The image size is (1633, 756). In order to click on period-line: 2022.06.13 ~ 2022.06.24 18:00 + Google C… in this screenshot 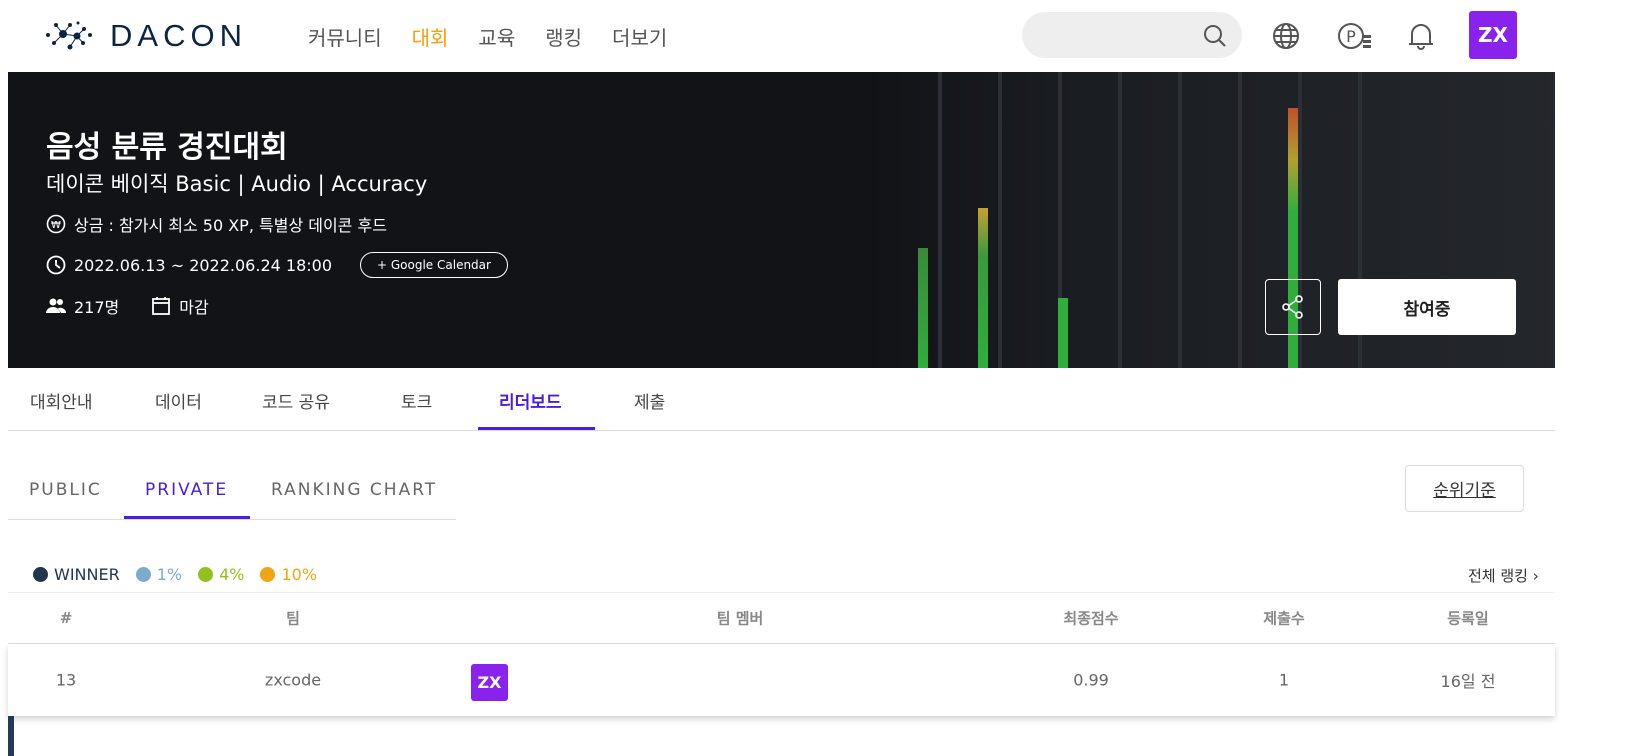, I will do `click(277, 265)`.